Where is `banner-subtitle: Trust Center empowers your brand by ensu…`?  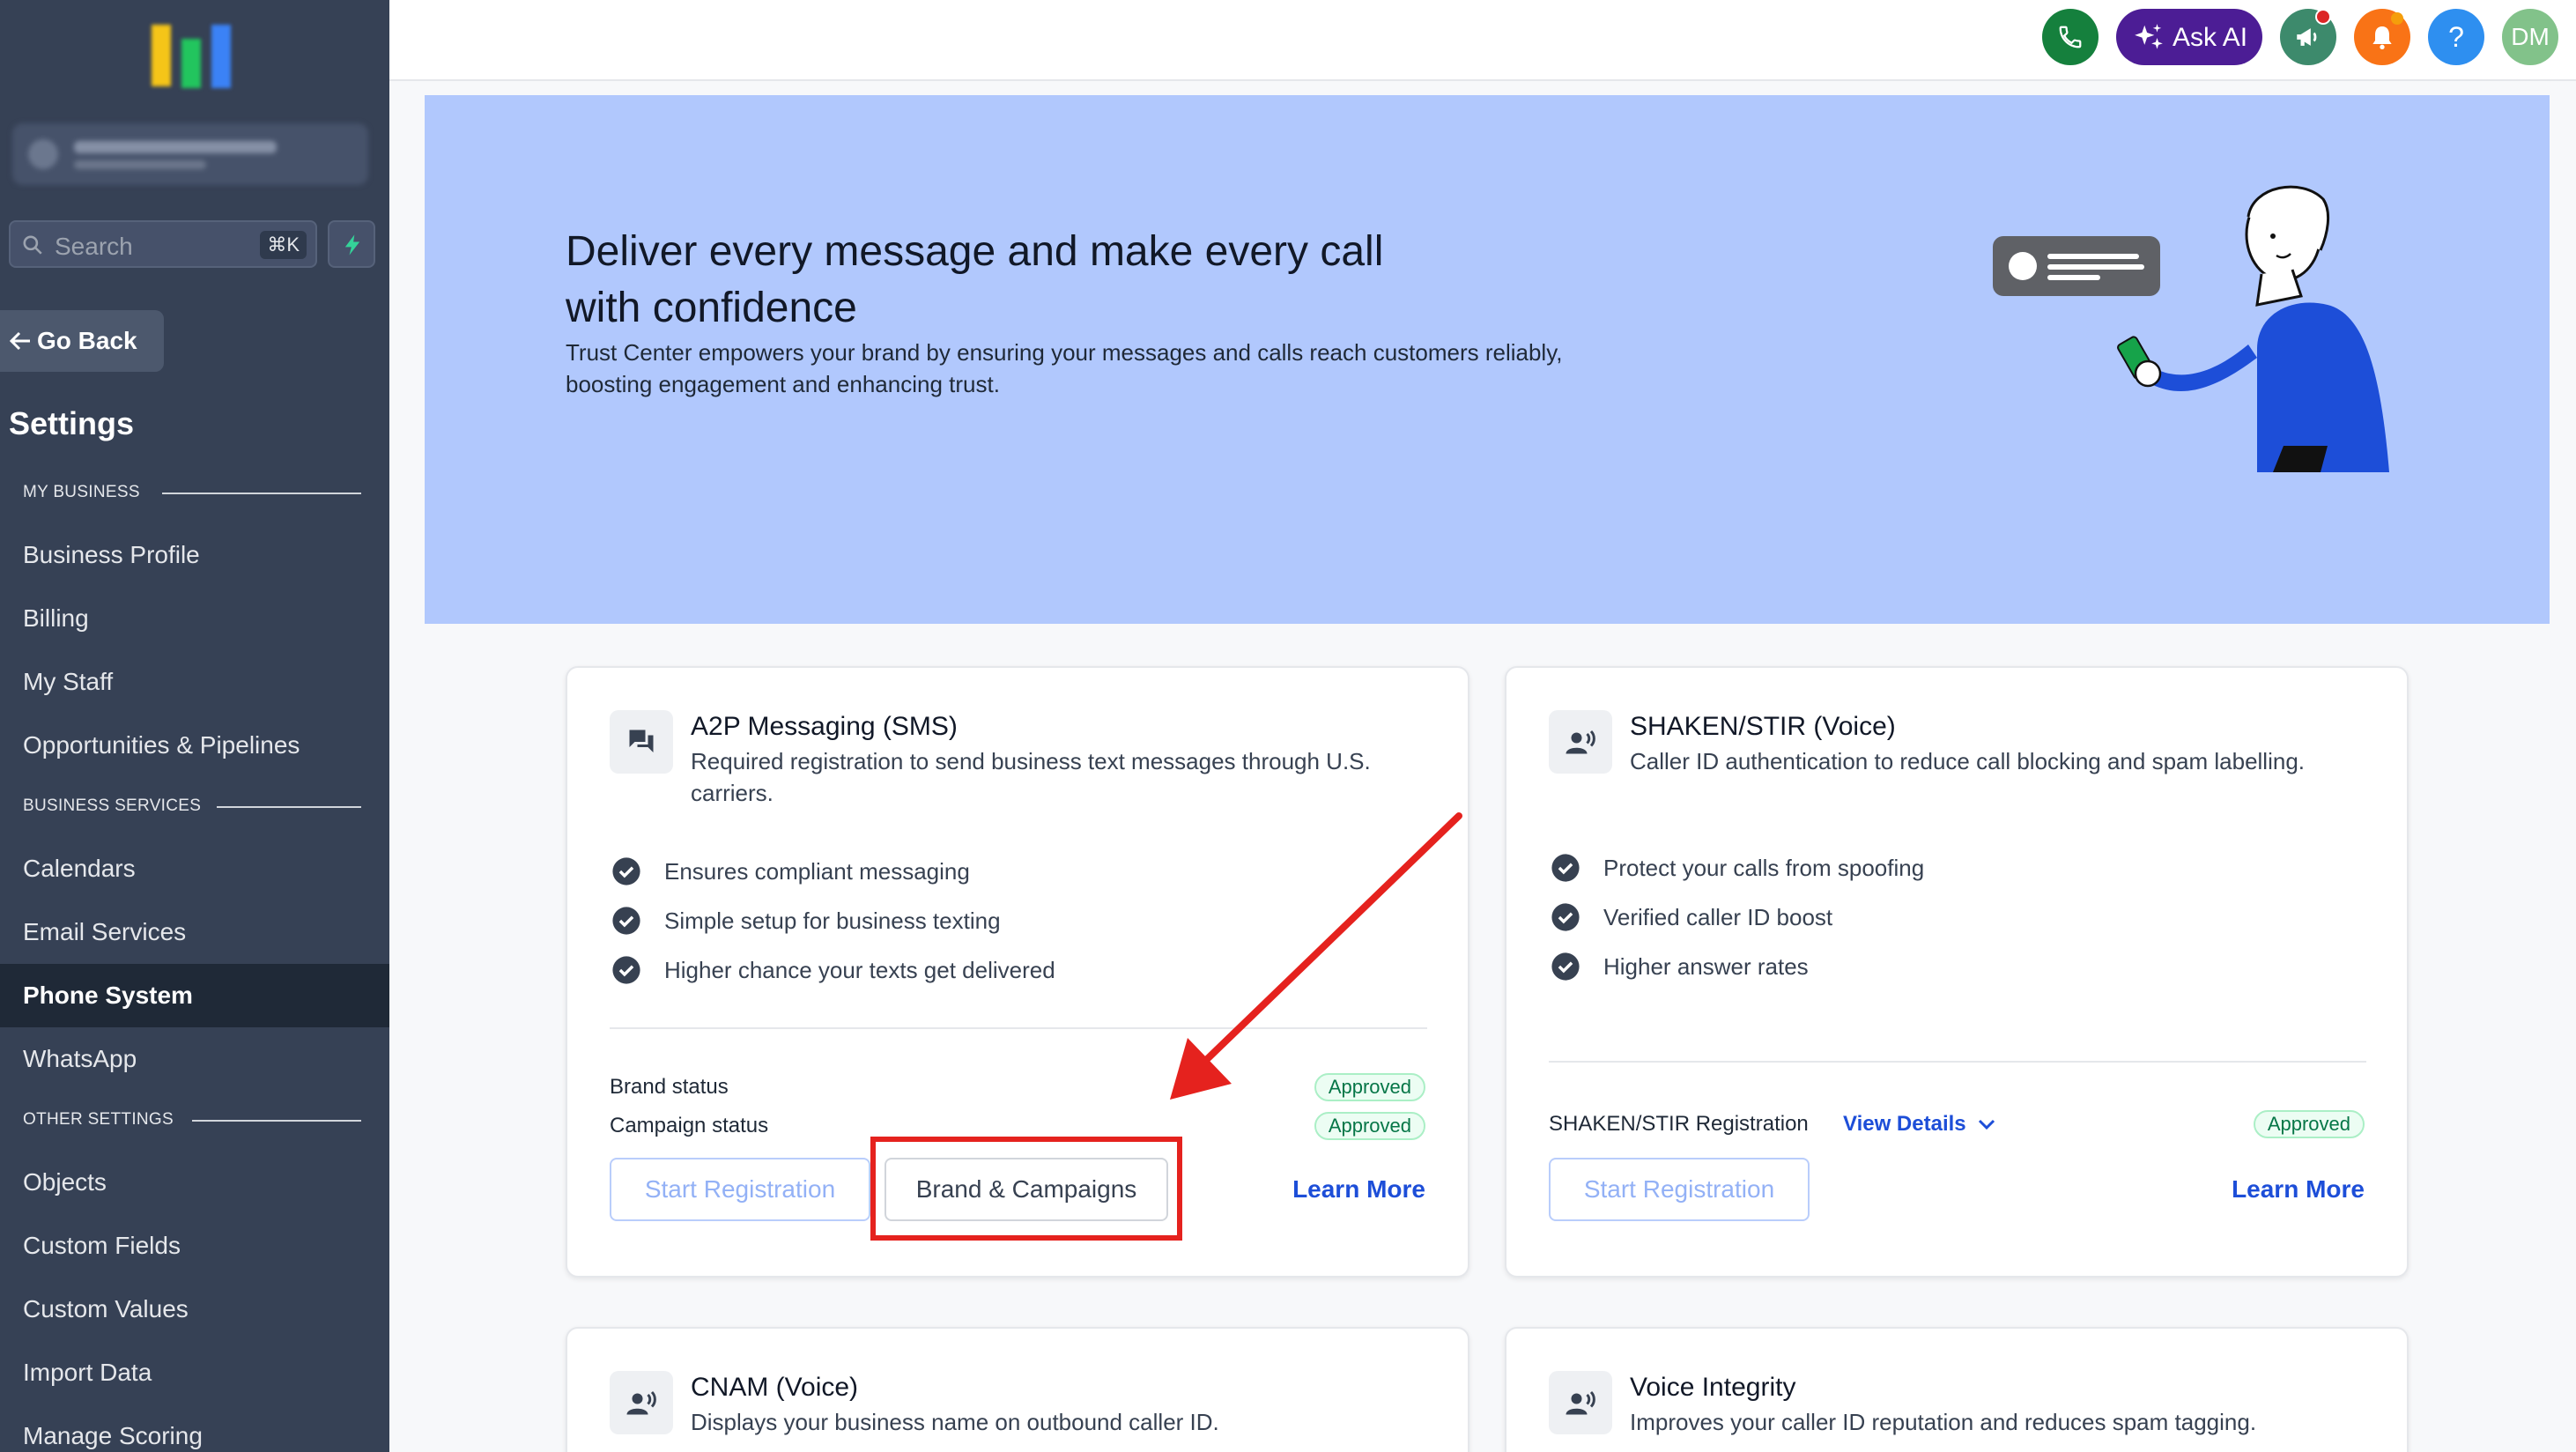 banner-subtitle: Trust Center empowers your brand by ensu… is located at coordinates (1064, 368).